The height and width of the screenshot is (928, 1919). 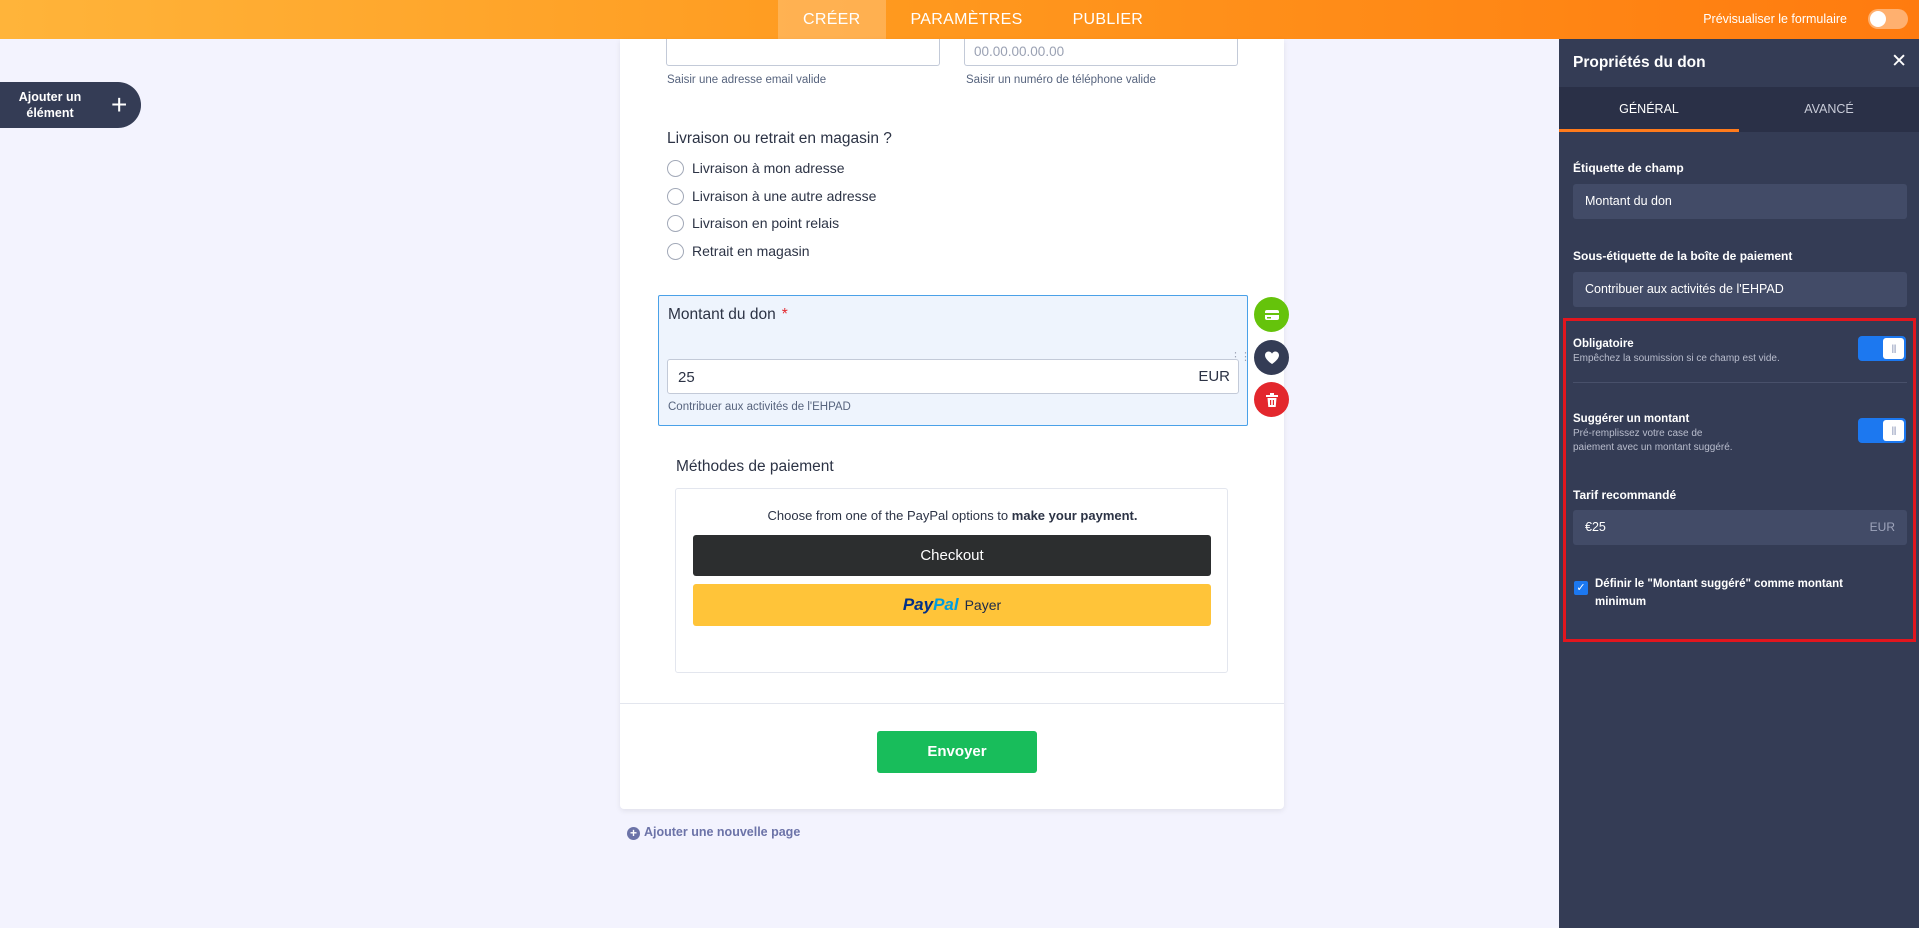 I want to click on donation-value: 25, so click(x=686, y=377).